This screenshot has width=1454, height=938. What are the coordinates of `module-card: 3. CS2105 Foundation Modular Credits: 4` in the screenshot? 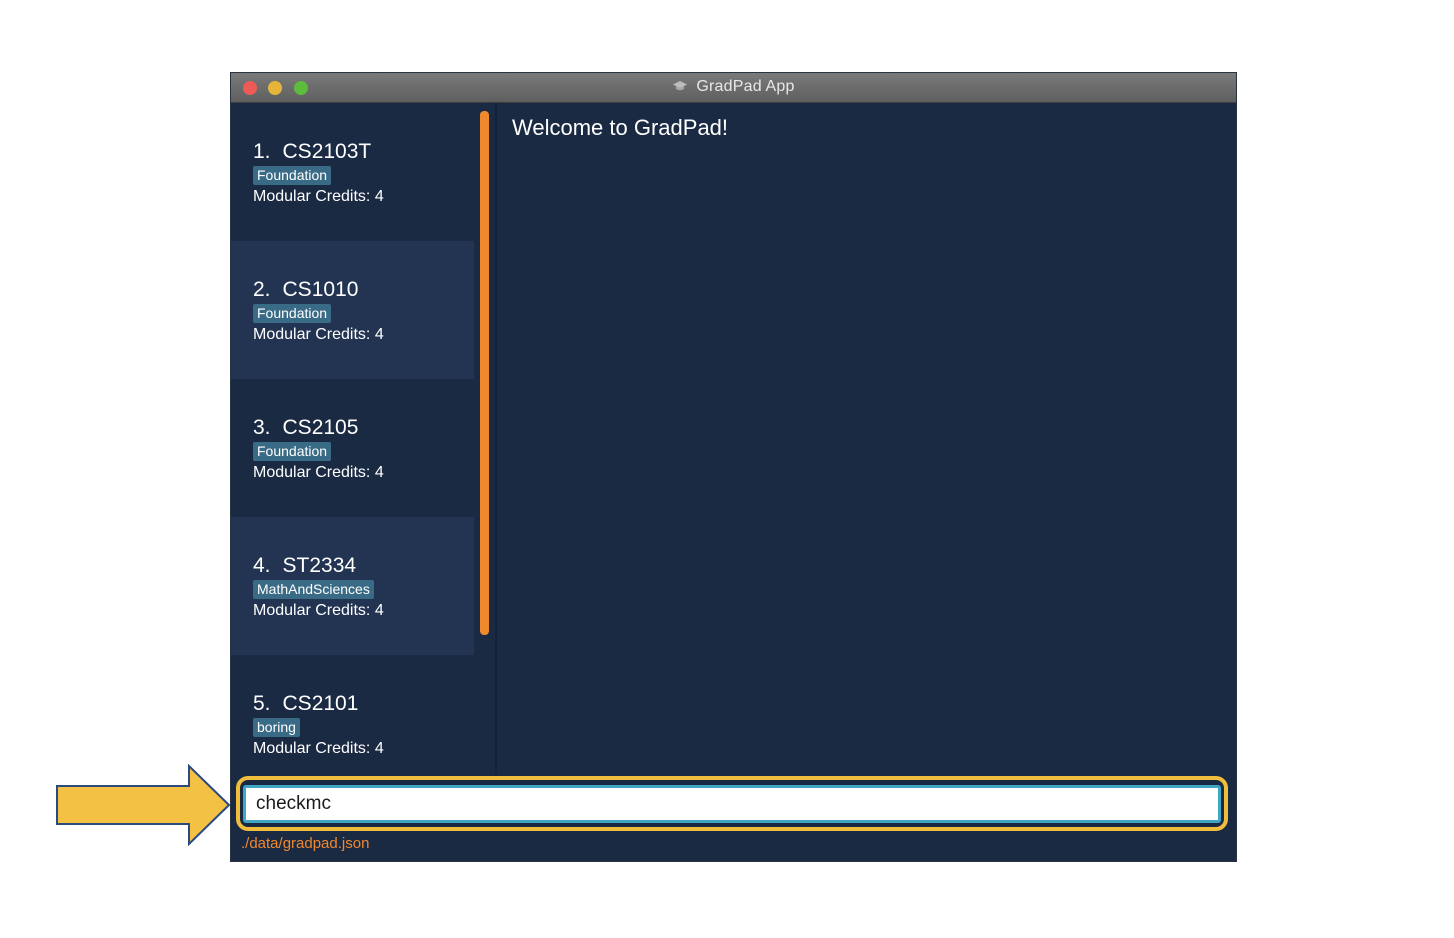 It's located at (352, 448).